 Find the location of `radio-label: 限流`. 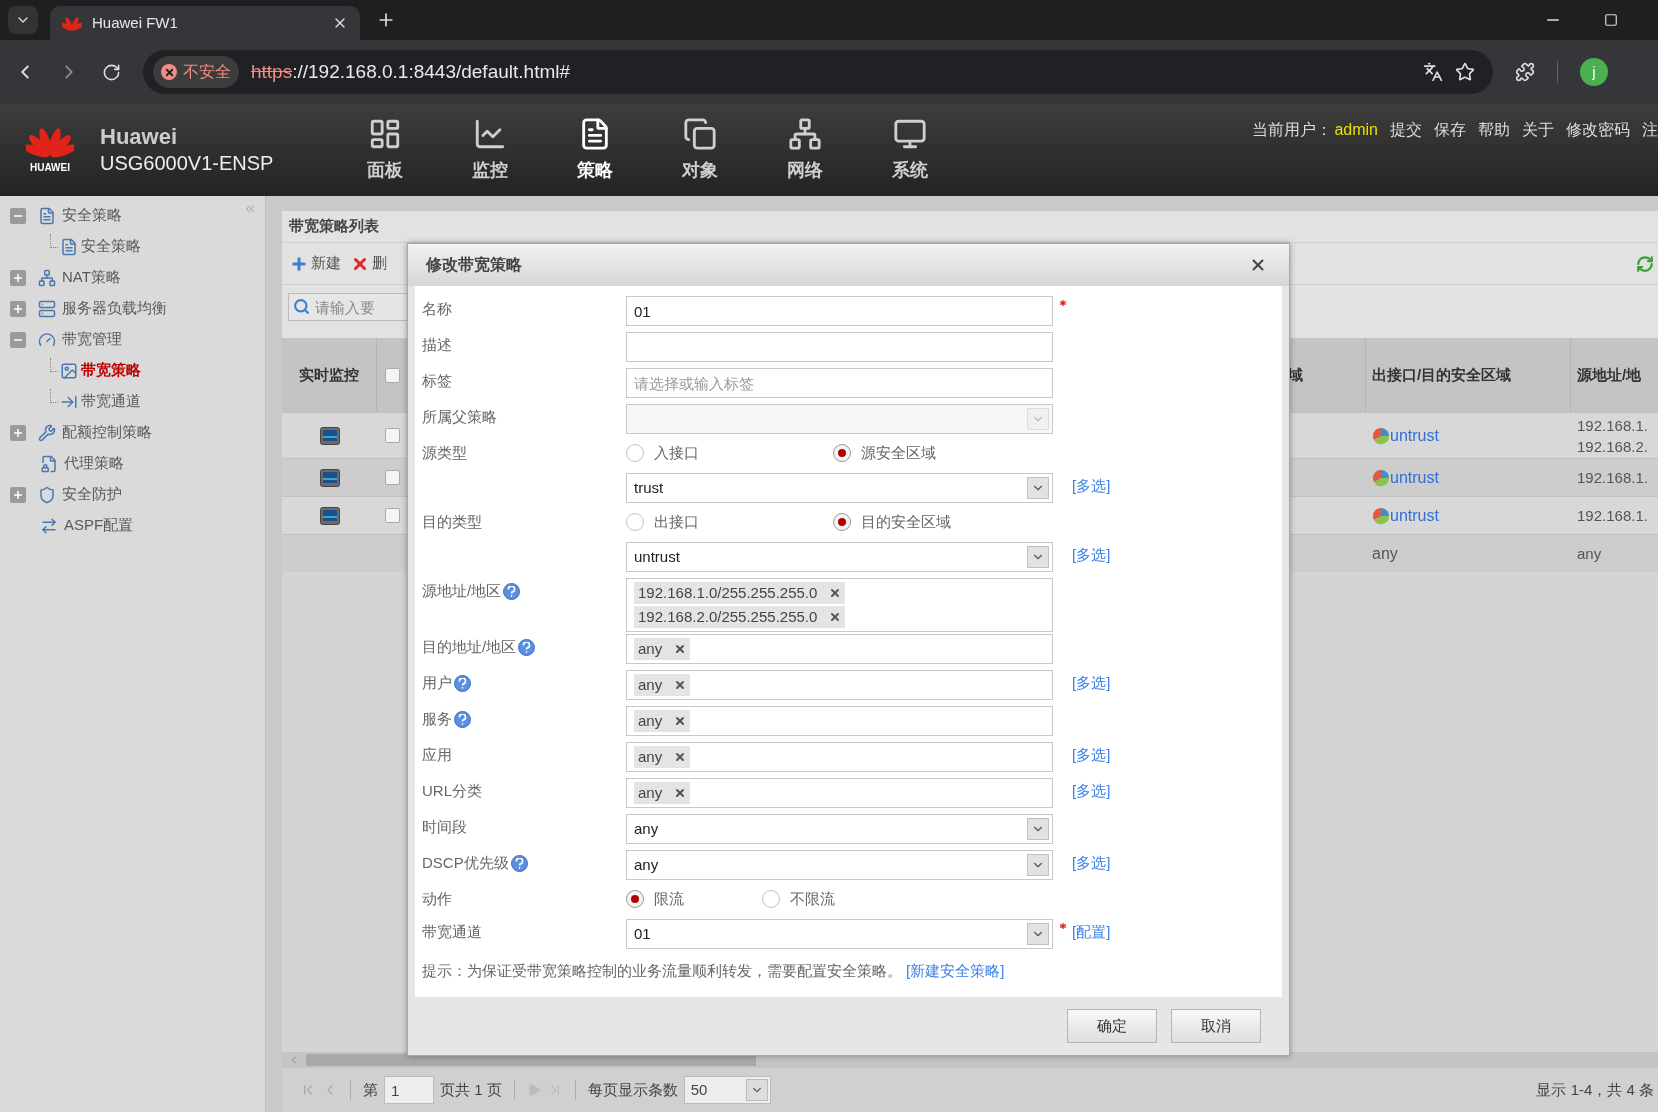

radio-label: 限流 is located at coordinates (669, 899).